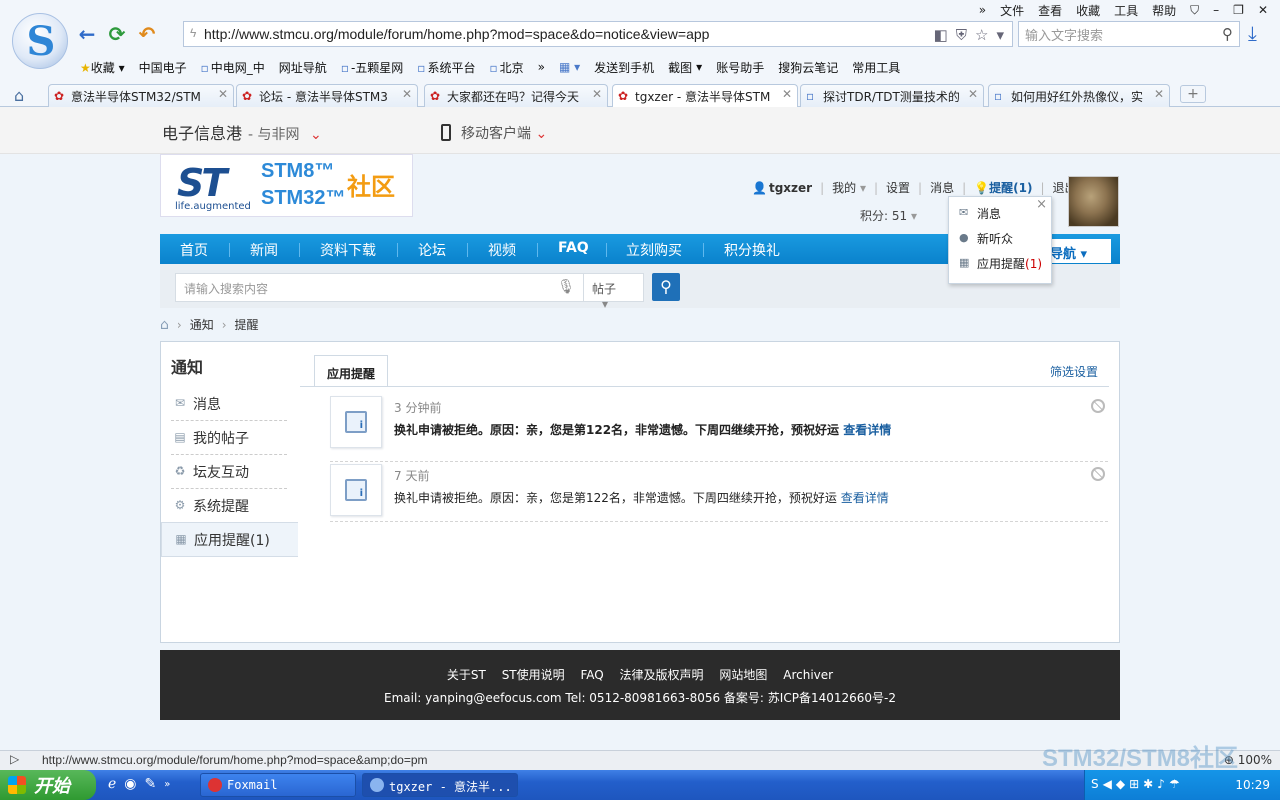  I want to click on bookmark-item: 常用工具, so click(876, 67).